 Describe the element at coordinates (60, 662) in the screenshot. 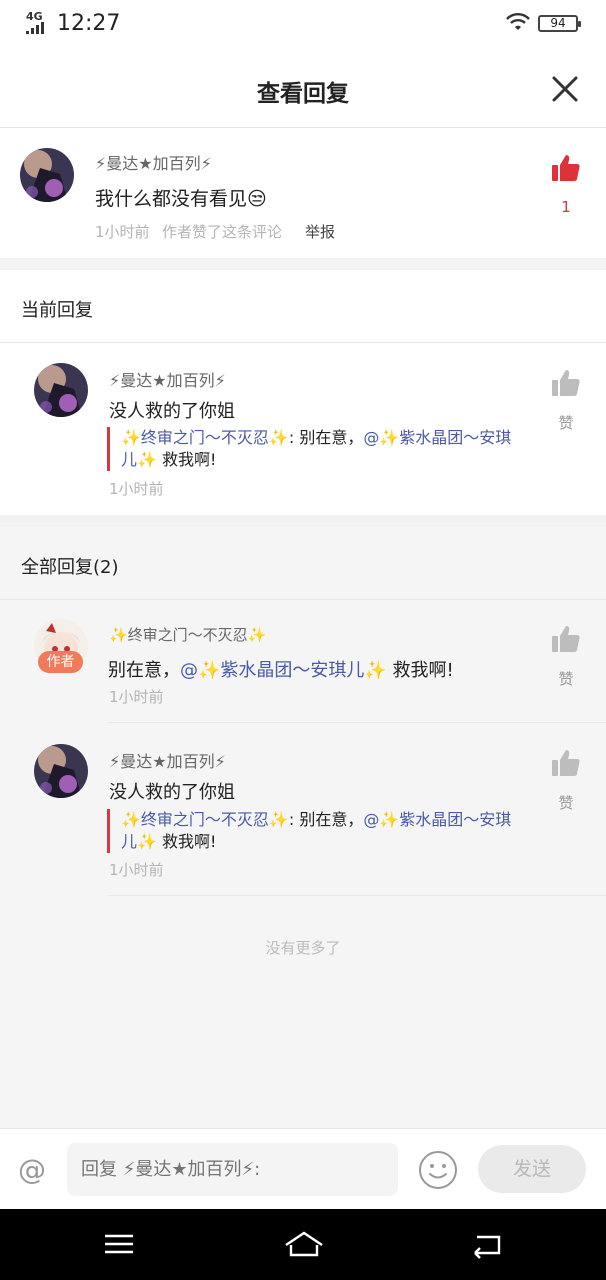

I see `author-badge: 作者` at that location.